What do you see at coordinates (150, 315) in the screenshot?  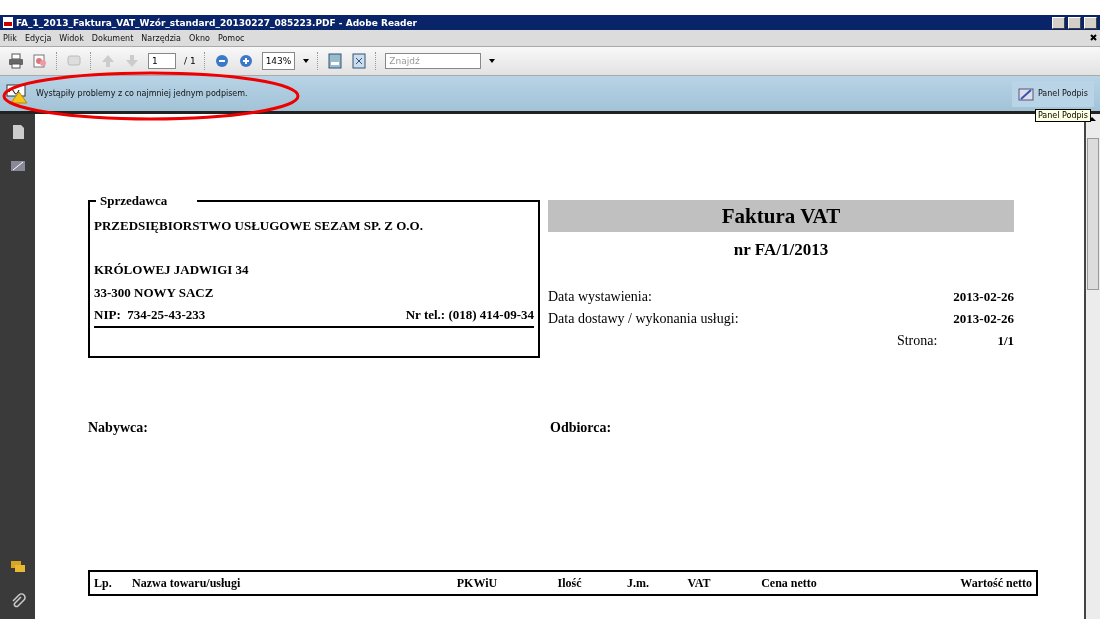 I see `seller-nip: NIP: 734-25-43-233` at bounding box center [150, 315].